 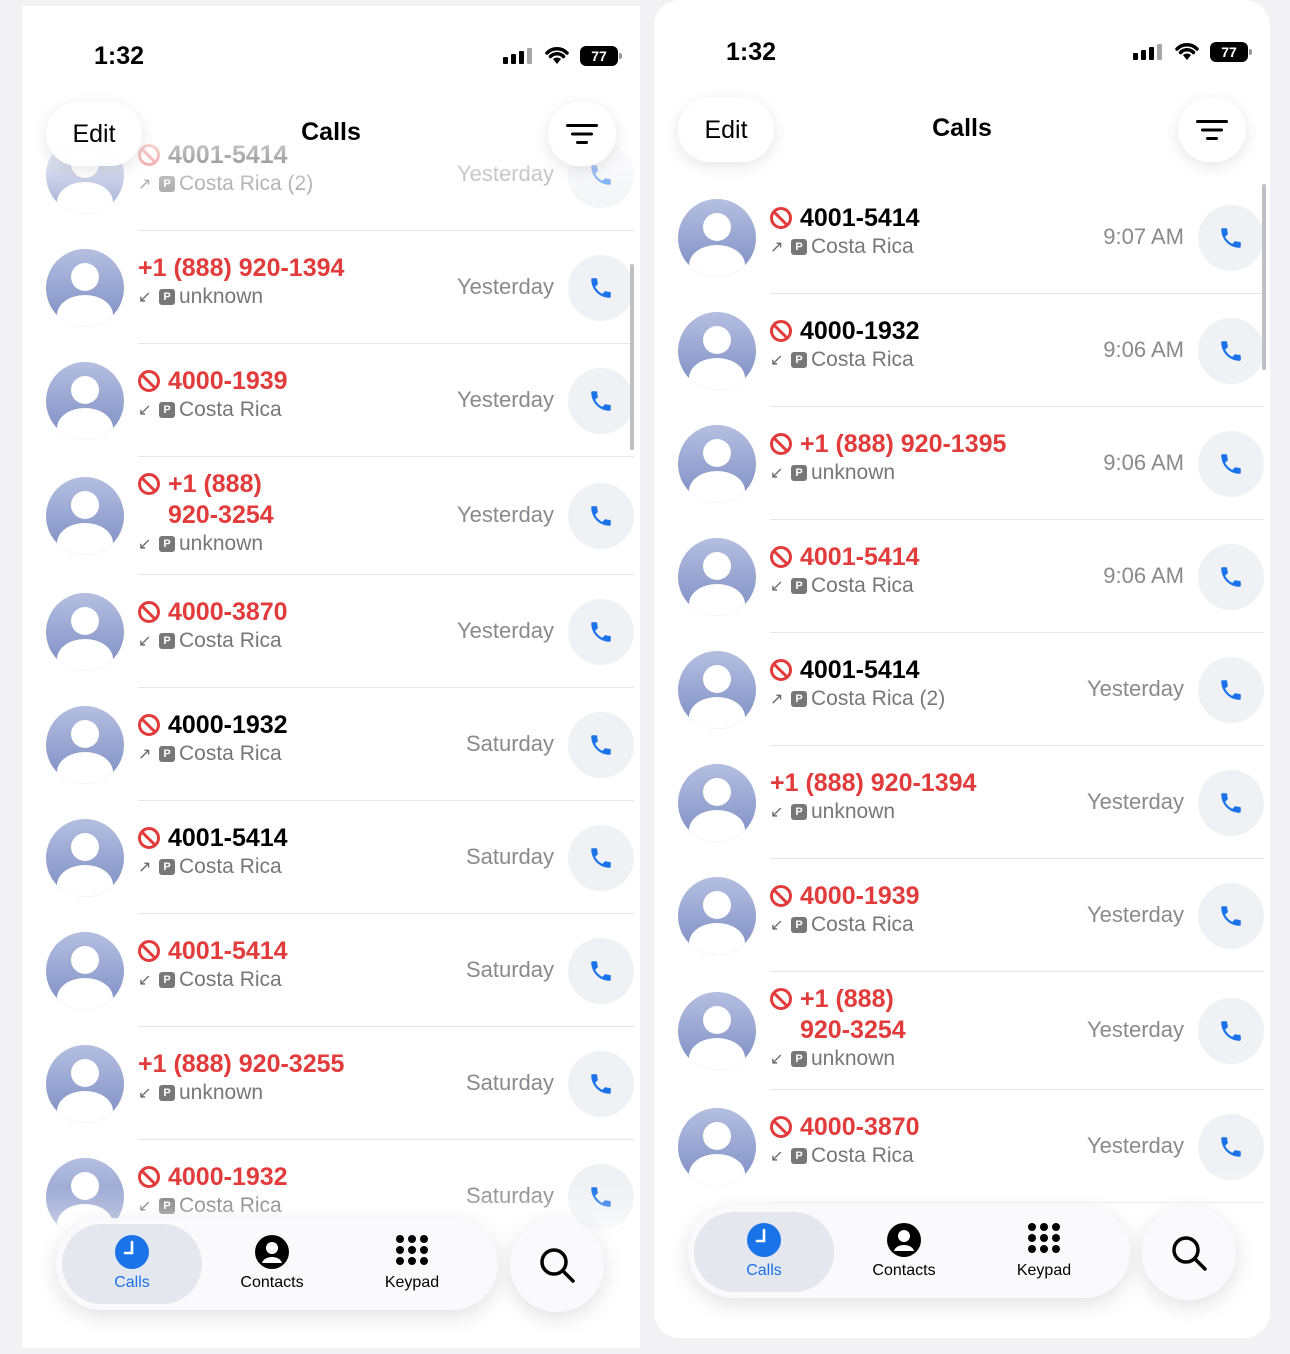 What do you see at coordinates (509, 1195) in the screenshot?
I see `call-time: Saturday` at bounding box center [509, 1195].